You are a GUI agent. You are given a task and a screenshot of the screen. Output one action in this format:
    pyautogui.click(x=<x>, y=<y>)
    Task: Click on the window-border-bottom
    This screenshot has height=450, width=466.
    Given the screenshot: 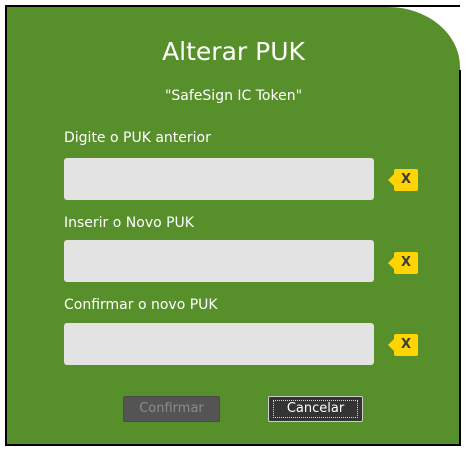 What is the action you would take?
    pyautogui.click(x=233, y=445)
    